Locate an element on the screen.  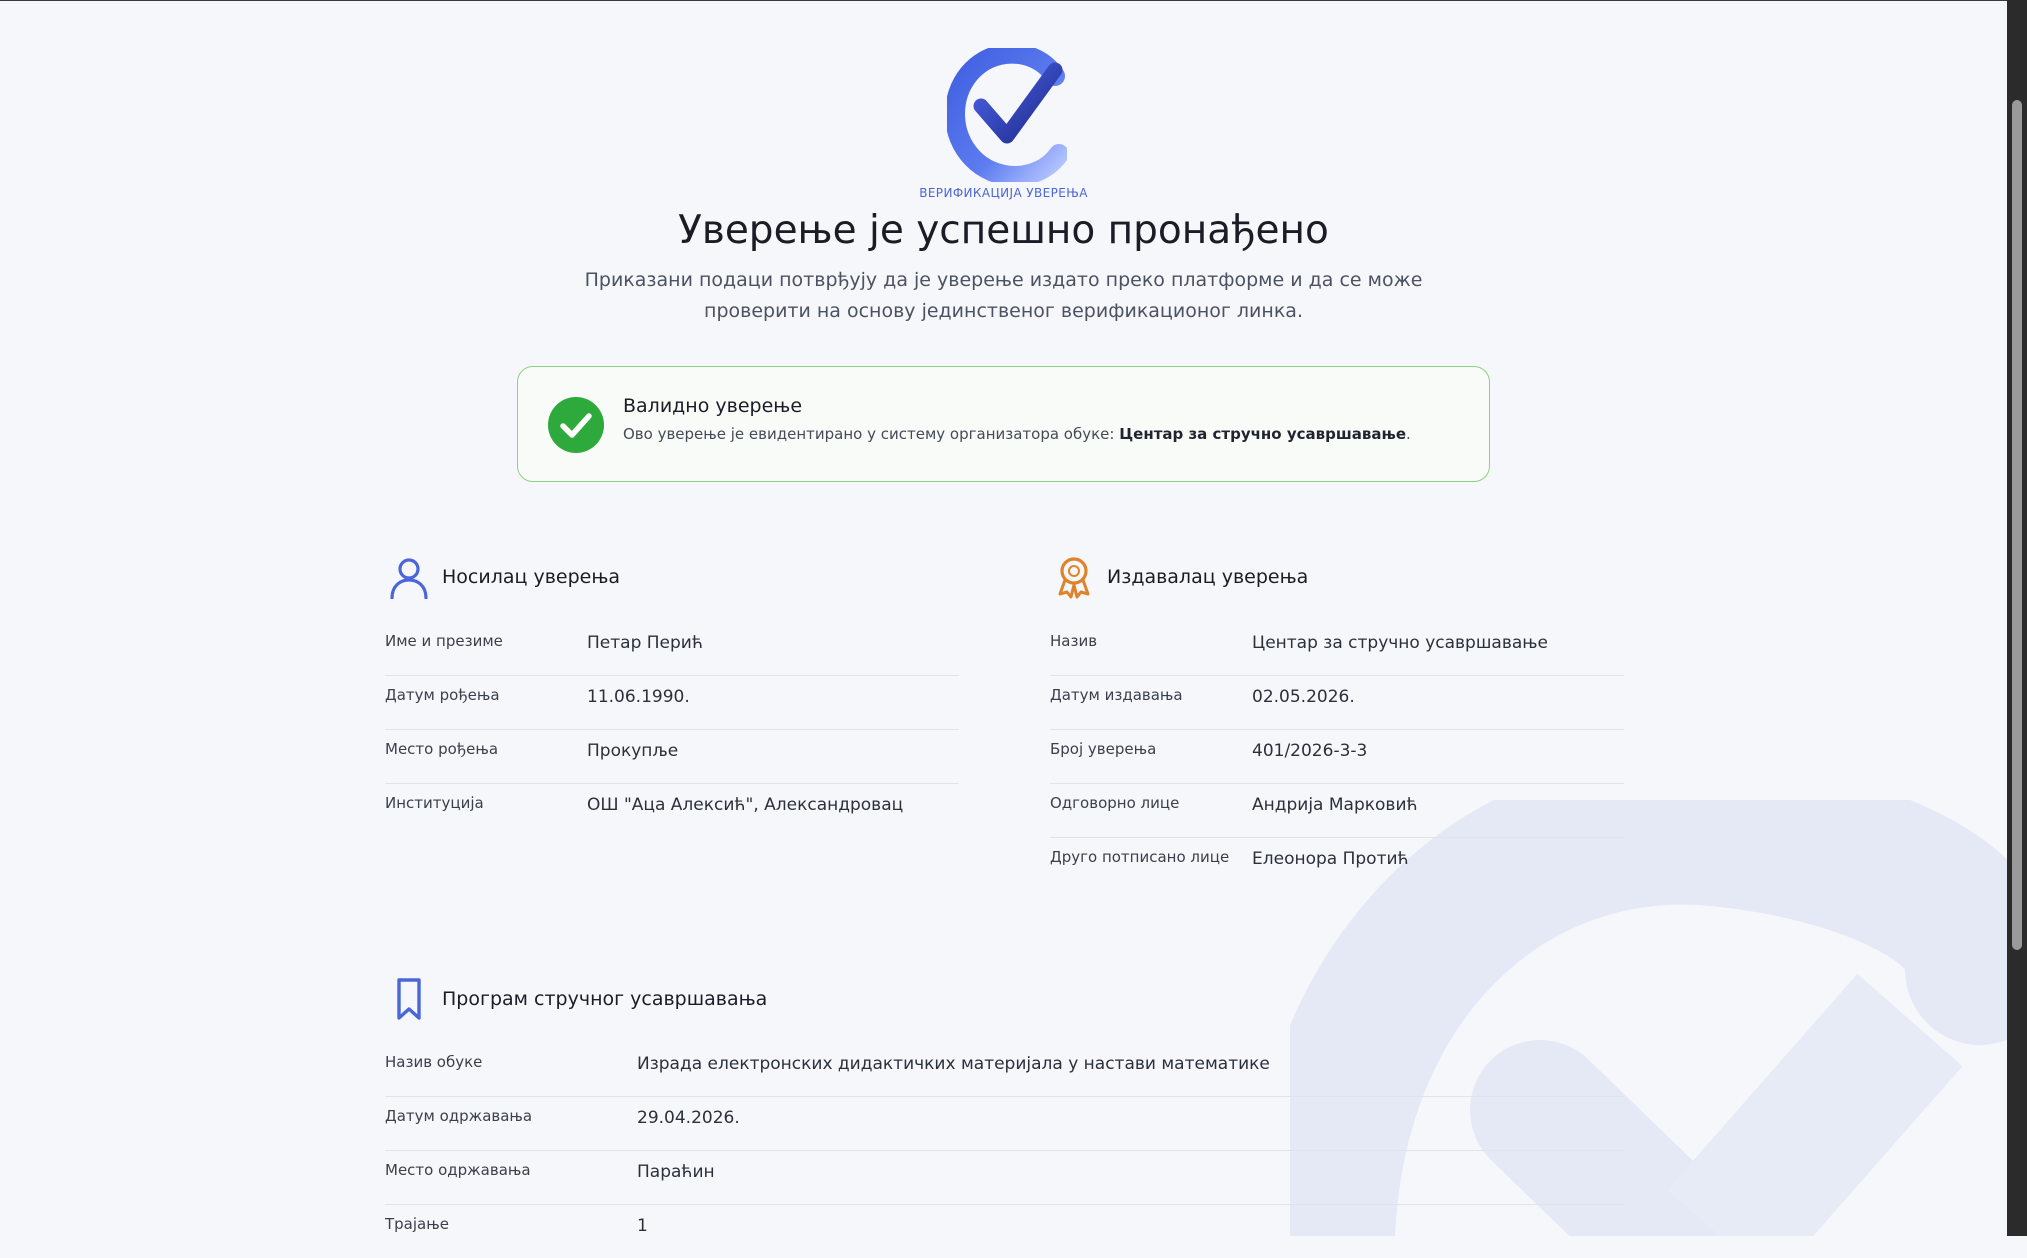
holder-section-header: Носилац уверења is located at coordinates (502, 577).